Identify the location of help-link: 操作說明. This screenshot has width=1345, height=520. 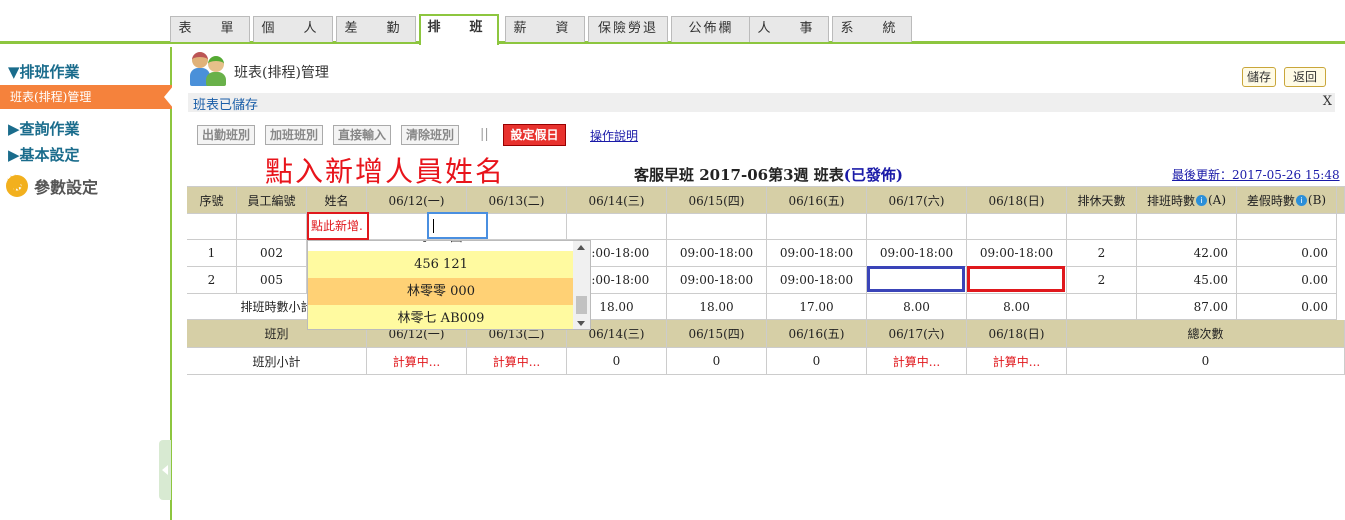
(614, 135).